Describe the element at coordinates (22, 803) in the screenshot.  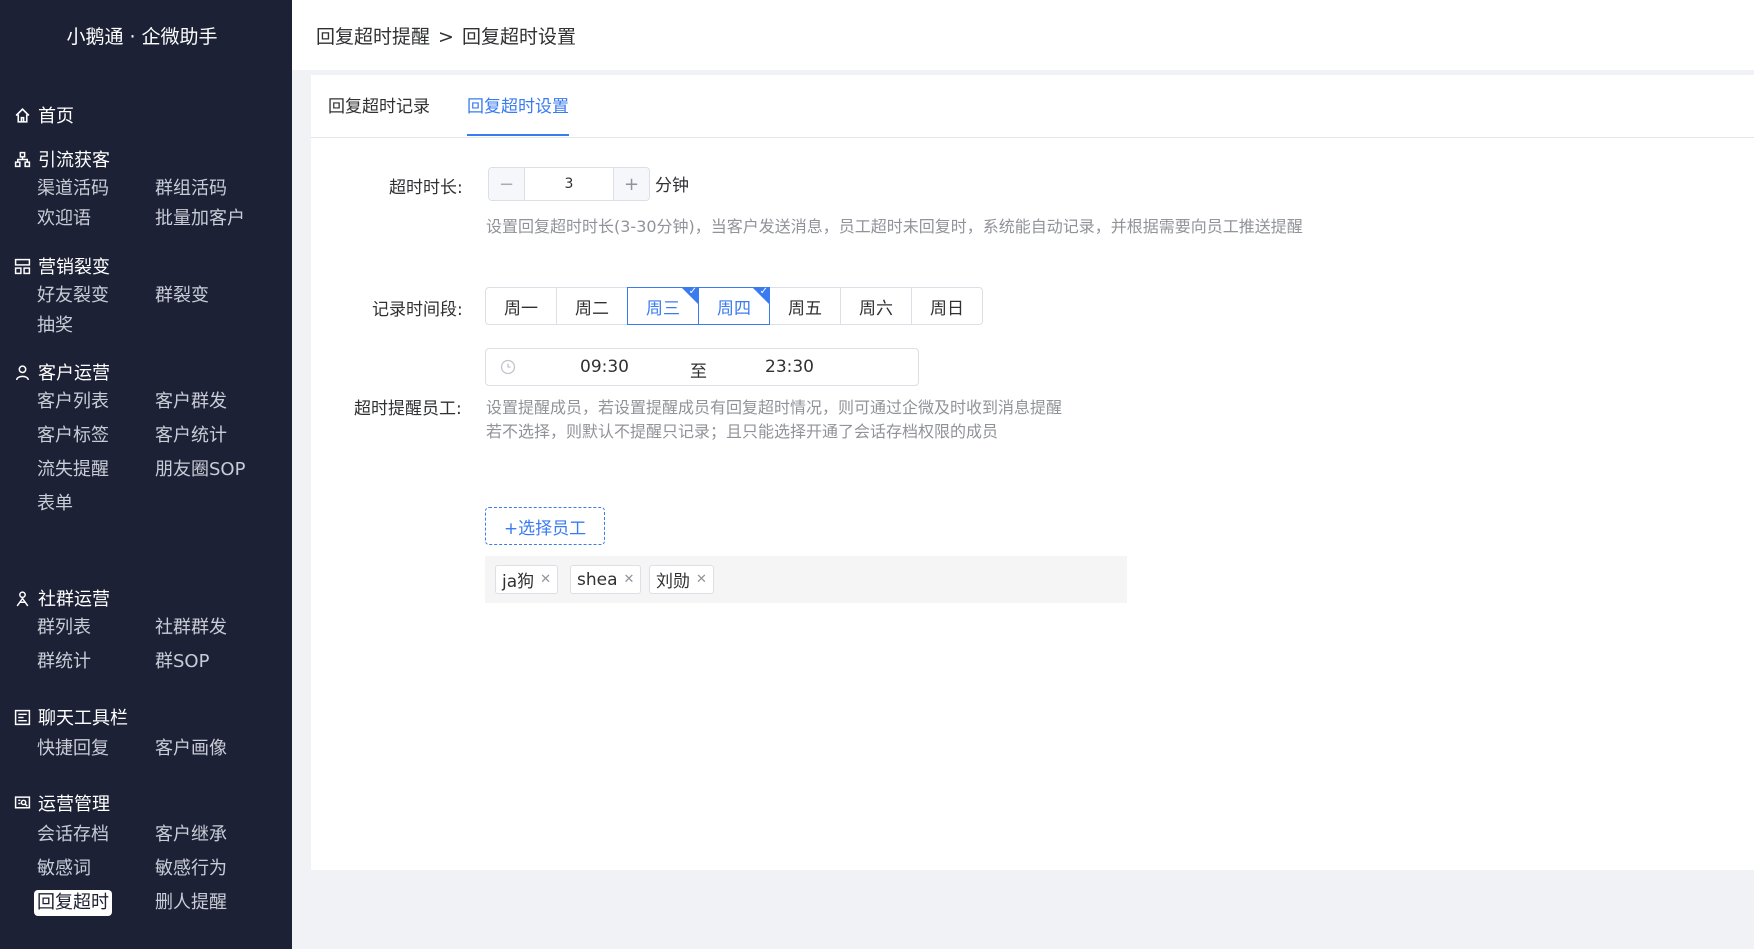
I see `monitor-search-icon` at that location.